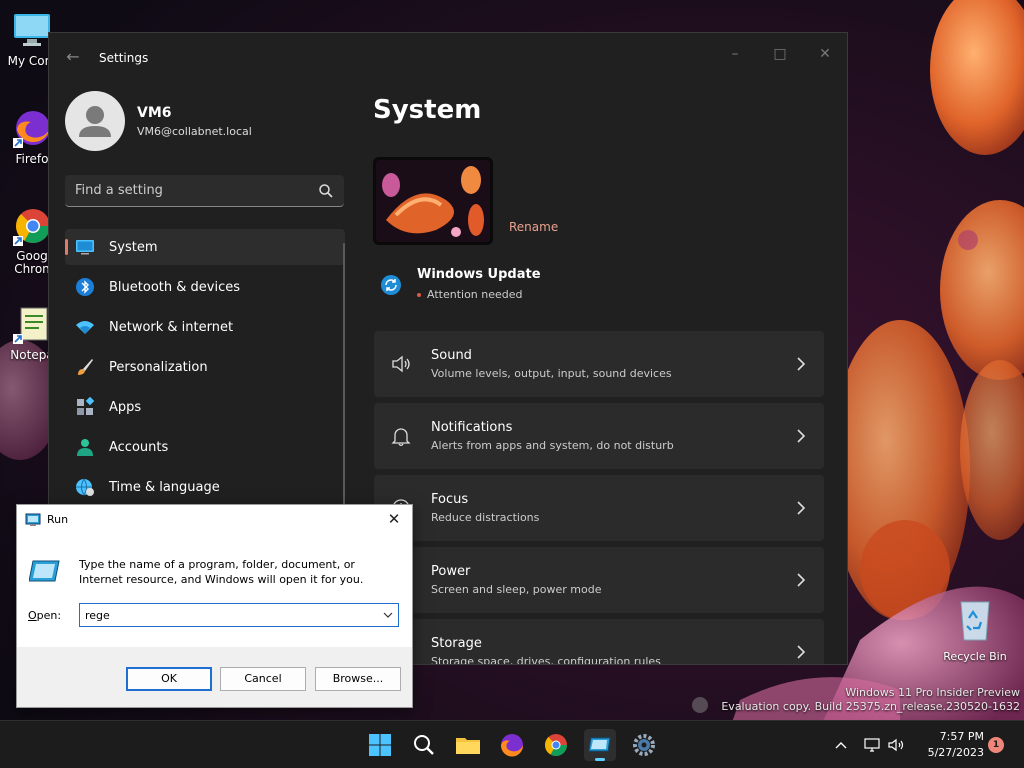  Describe the element at coordinates (263, 679) in the screenshot. I see `cancel-button: Cancel` at that location.